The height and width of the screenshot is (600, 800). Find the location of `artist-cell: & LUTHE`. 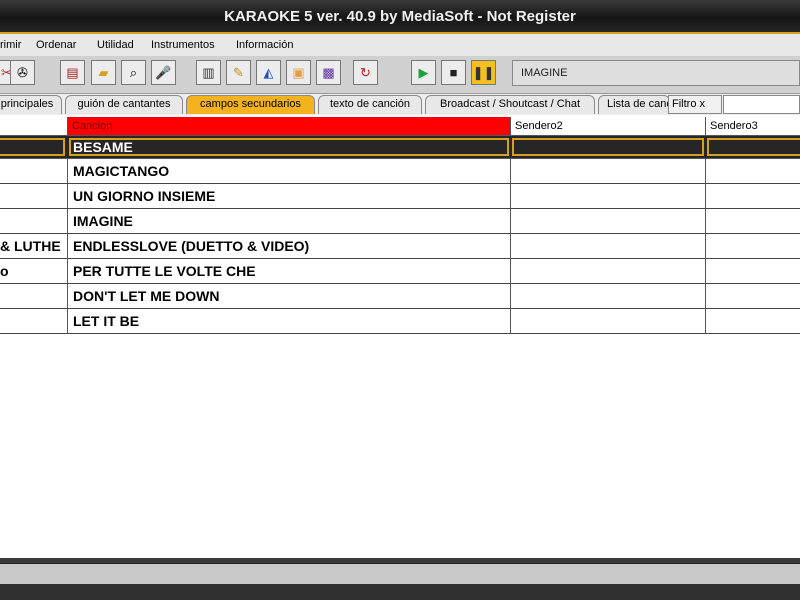

artist-cell: & LUTHE is located at coordinates (33, 246).